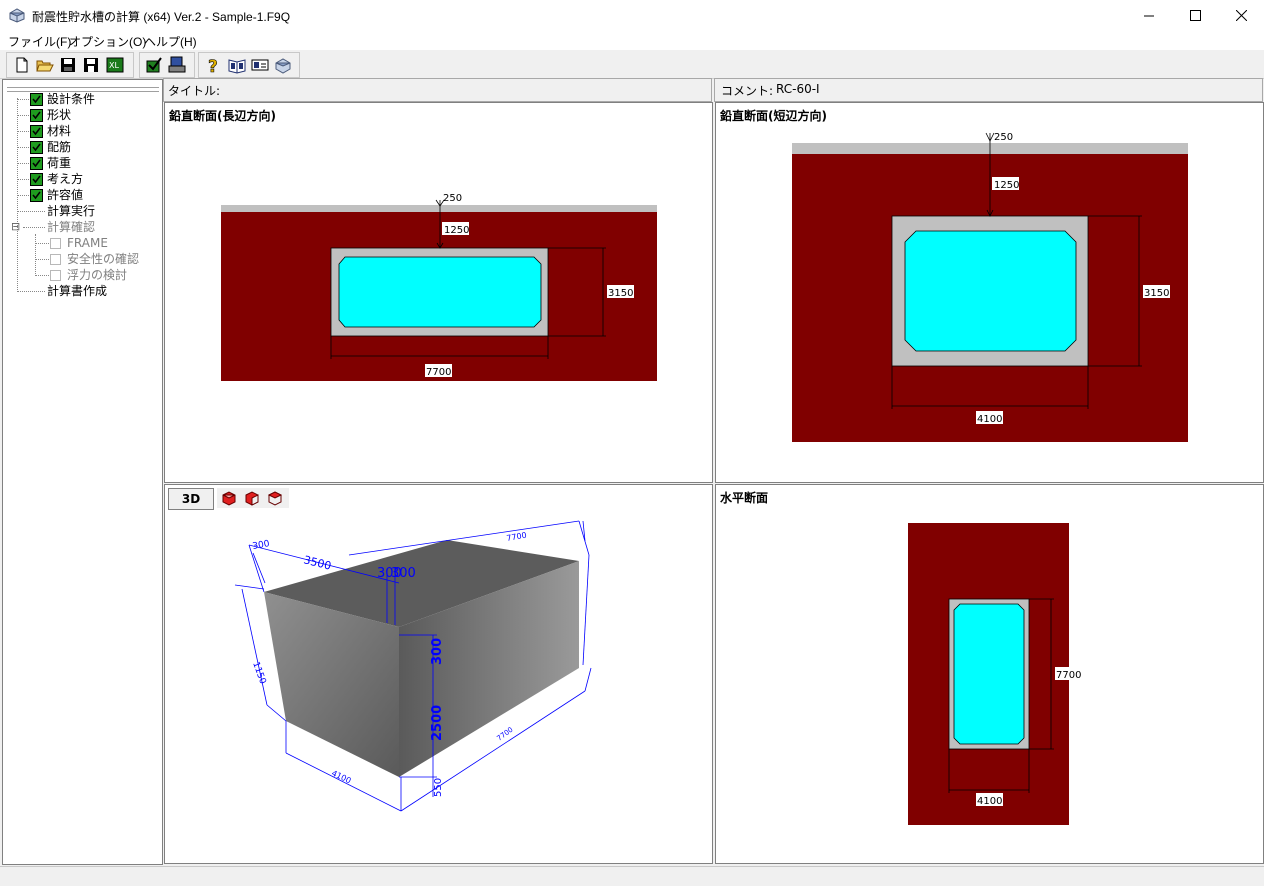  Describe the element at coordinates (260, 65) in the screenshot. I see `card-icon` at that location.